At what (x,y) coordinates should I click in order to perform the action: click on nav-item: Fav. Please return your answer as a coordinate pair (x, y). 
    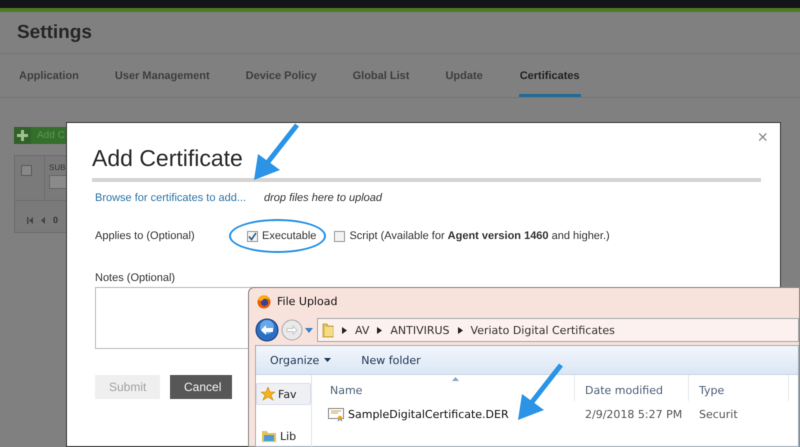
    Looking at the image, I should click on (283, 394).